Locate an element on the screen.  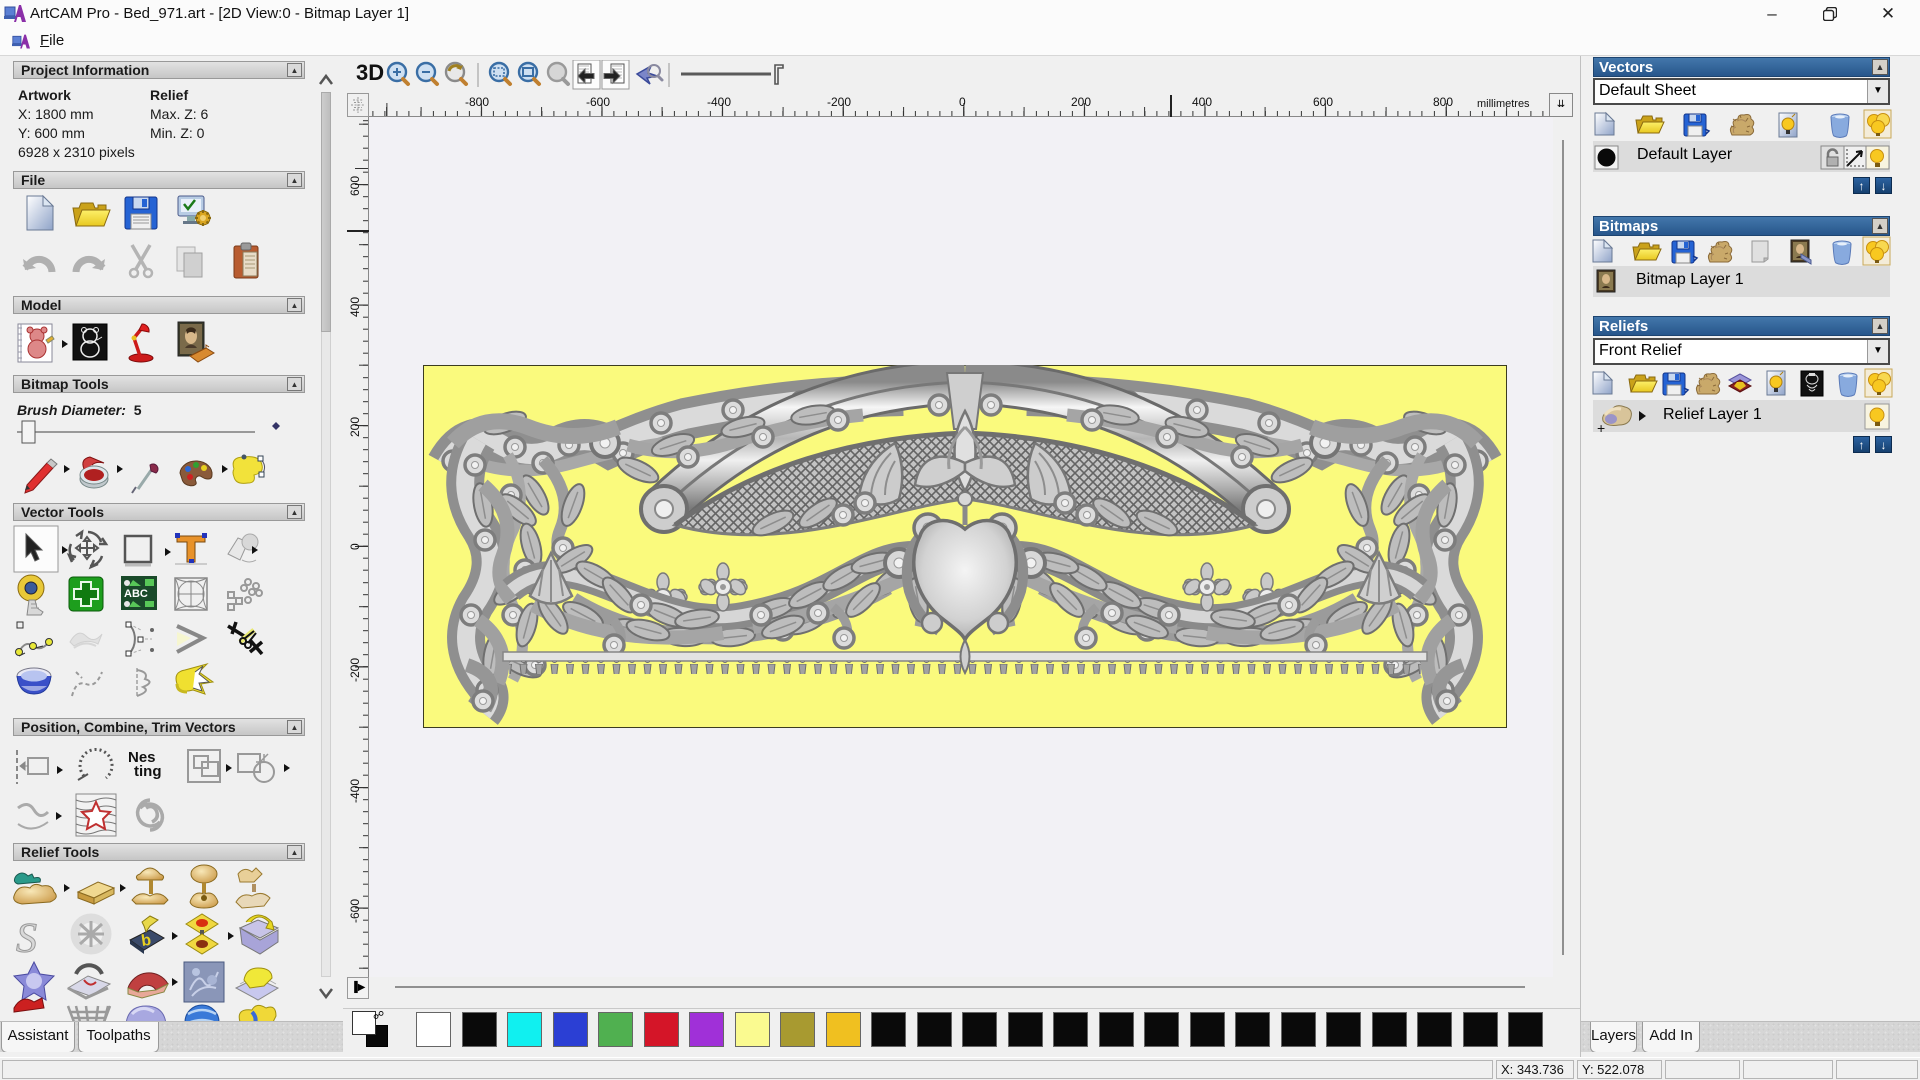
svg-text: S is located at coordinates (26, 939).